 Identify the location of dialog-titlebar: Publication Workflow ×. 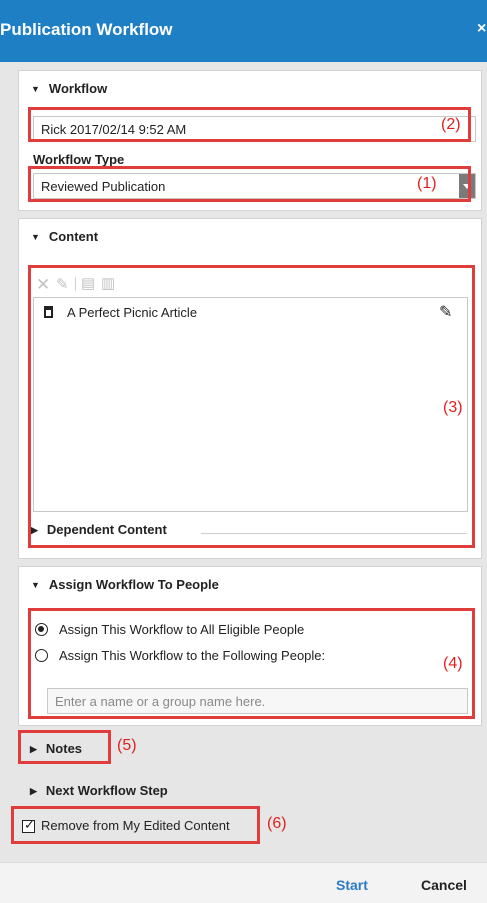
(243, 31).